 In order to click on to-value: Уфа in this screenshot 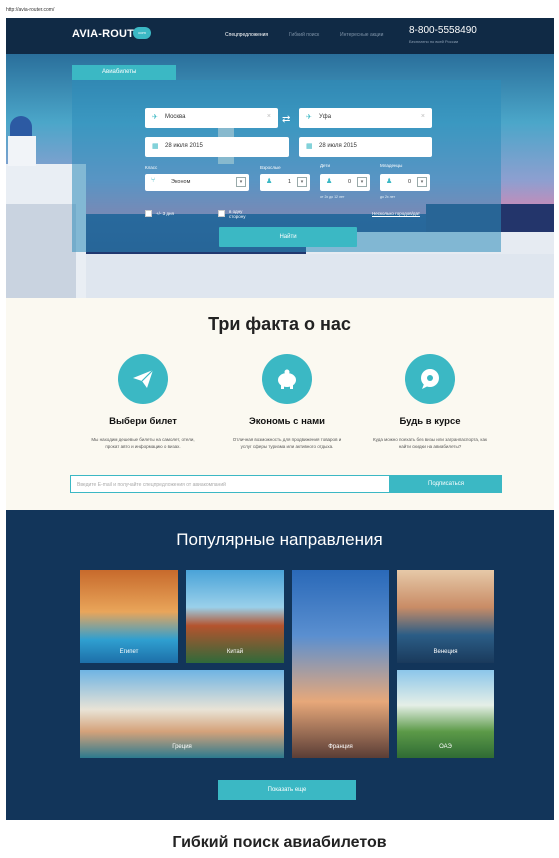, I will do `click(325, 117)`.